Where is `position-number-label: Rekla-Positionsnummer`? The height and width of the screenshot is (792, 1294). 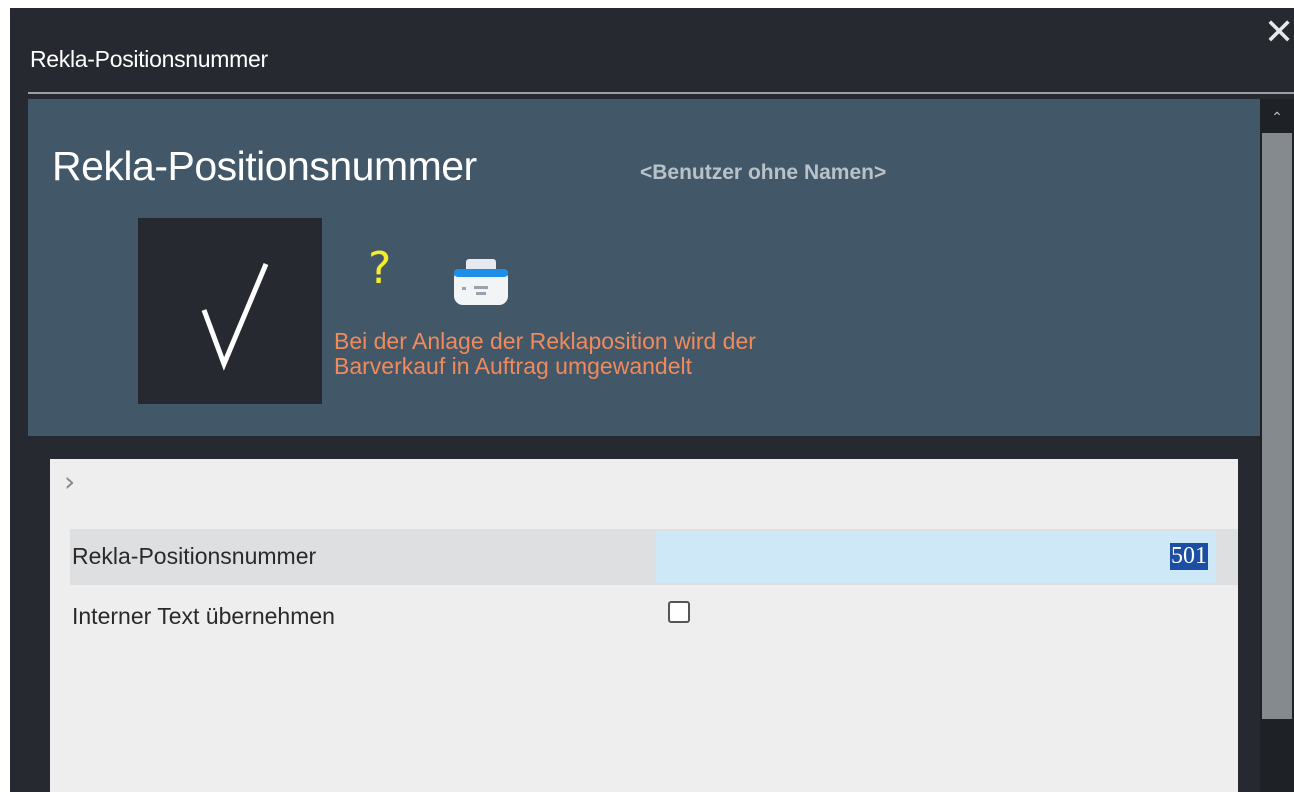 position-number-label: Rekla-Positionsnummer is located at coordinates (194, 556).